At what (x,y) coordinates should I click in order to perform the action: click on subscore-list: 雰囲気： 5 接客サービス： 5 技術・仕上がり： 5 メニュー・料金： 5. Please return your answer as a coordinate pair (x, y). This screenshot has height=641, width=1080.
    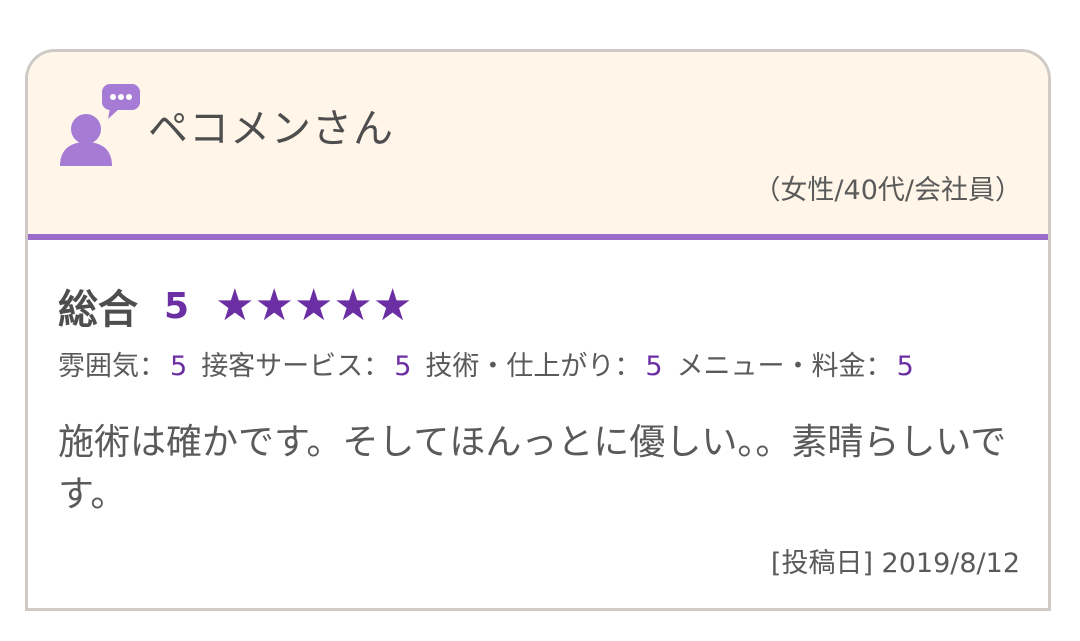
    Looking at the image, I should click on (493, 363).